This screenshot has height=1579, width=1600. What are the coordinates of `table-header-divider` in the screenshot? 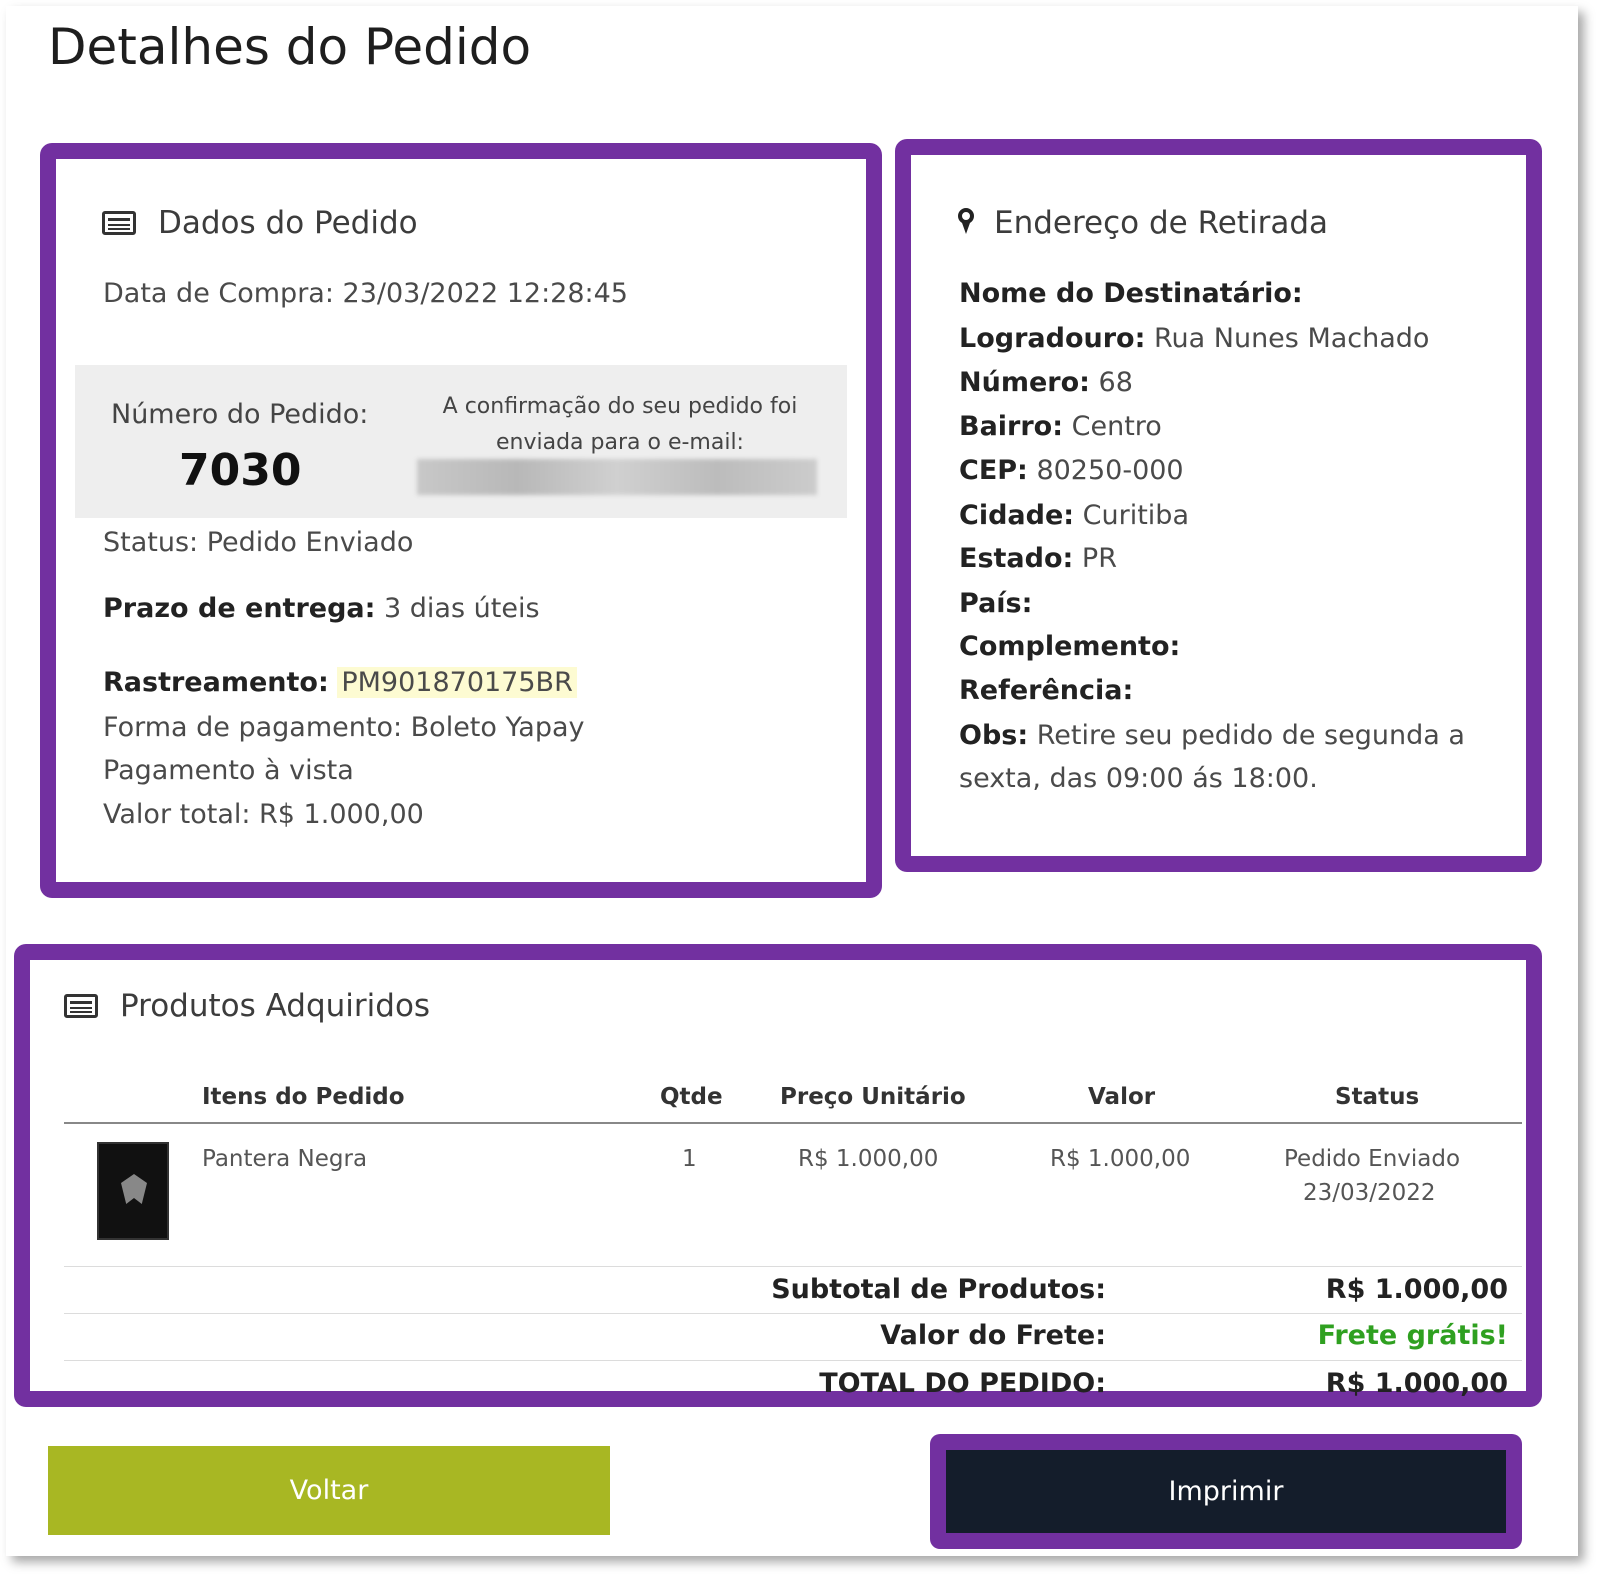 It's located at (793, 1123).